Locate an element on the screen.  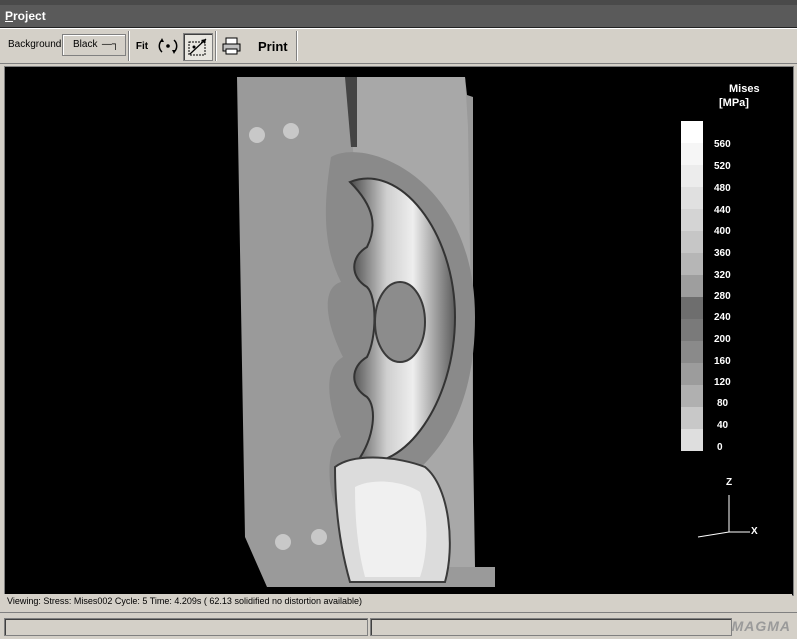
legend-label: 240 is located at coordinates (722, 317).